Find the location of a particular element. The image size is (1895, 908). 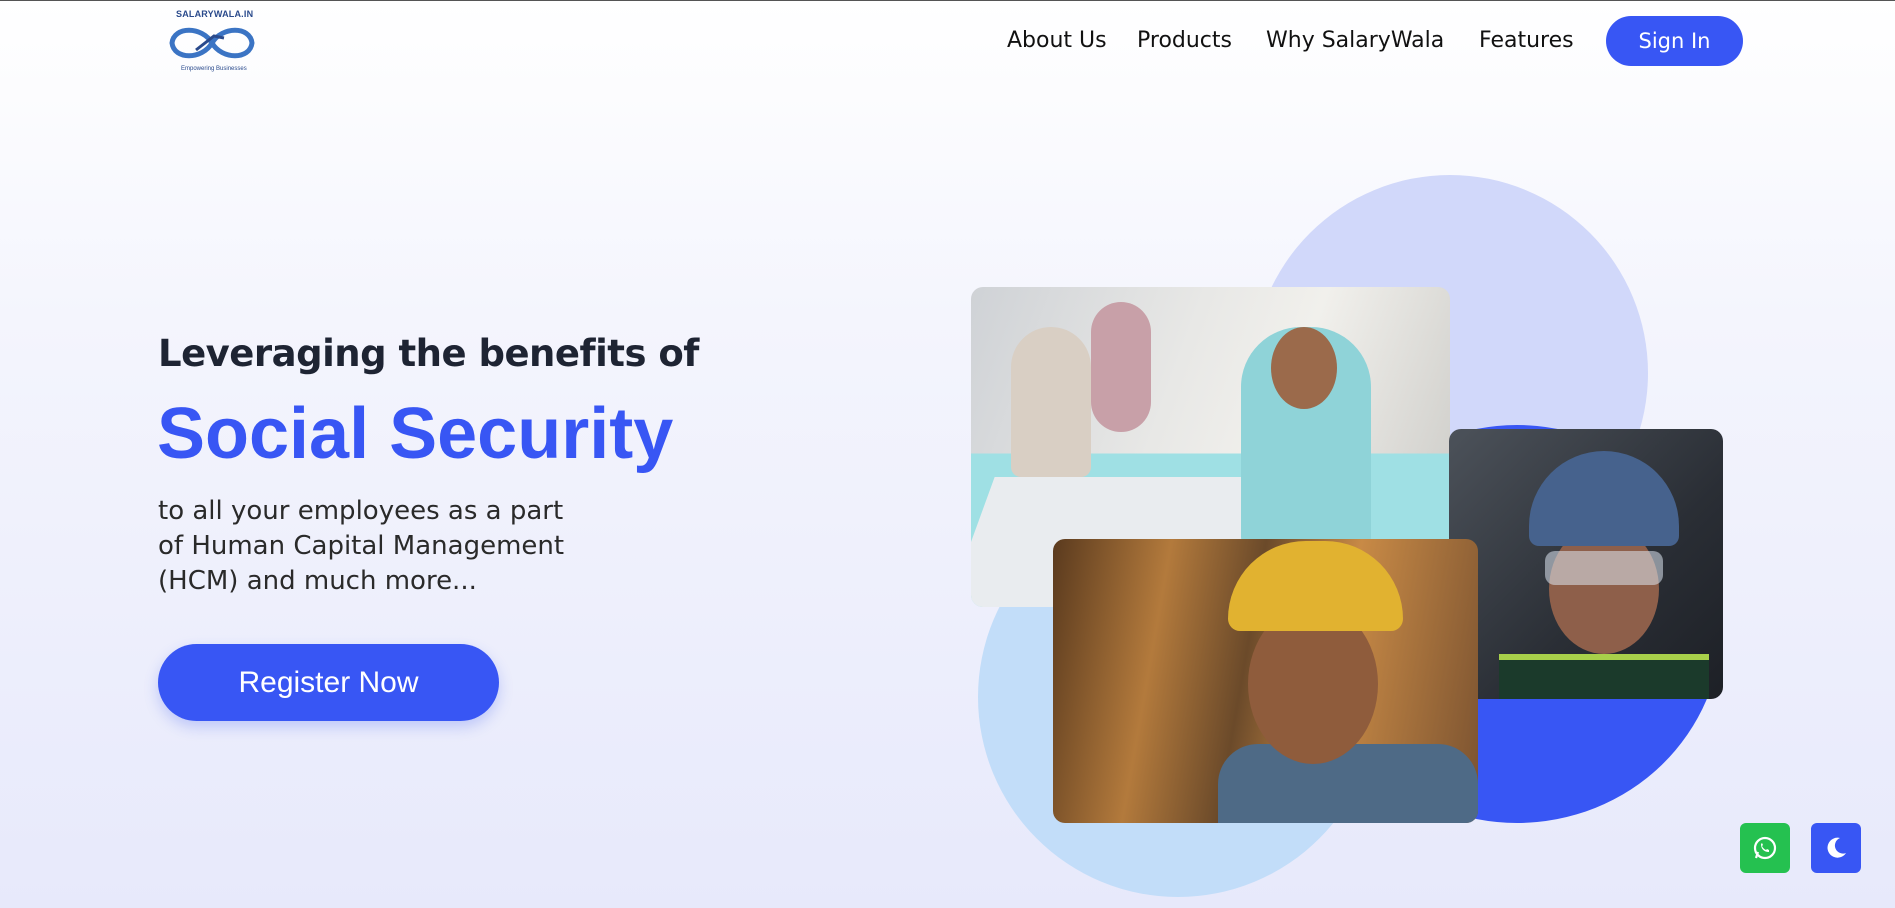

whatsapp-icon is located at coordinates (1765, 848).